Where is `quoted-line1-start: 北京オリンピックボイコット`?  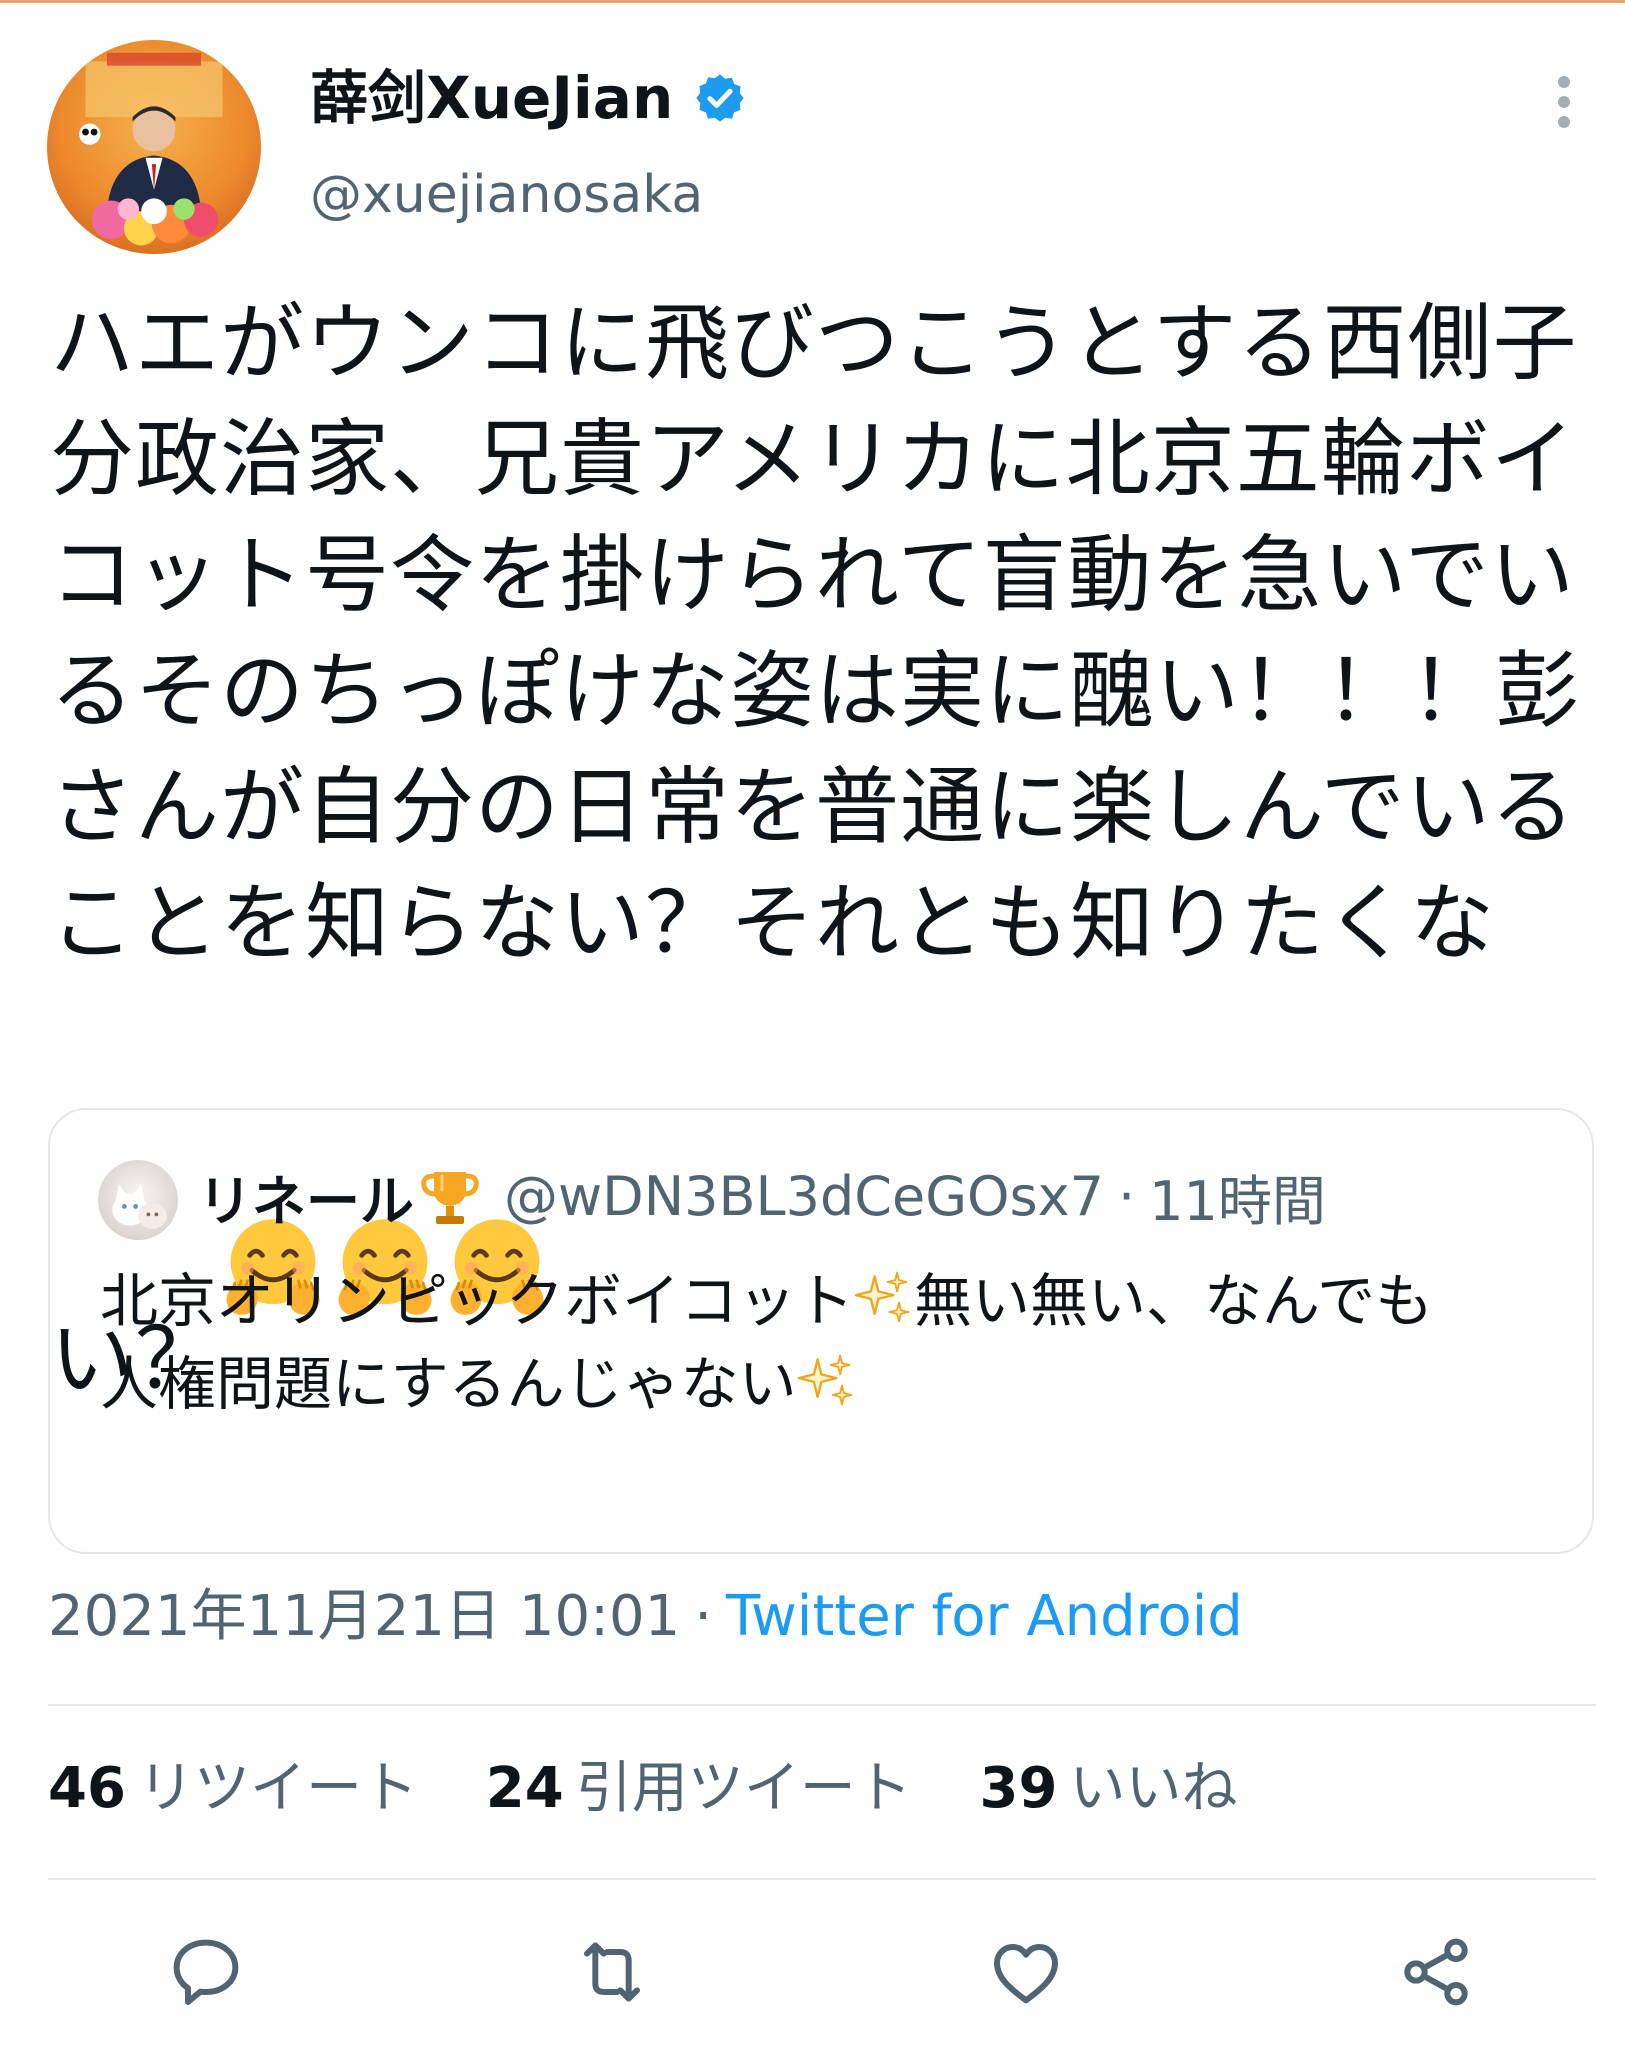
quoted-line1-start: 北京オリンピックボイコット is located at coordinates (477, 1301).